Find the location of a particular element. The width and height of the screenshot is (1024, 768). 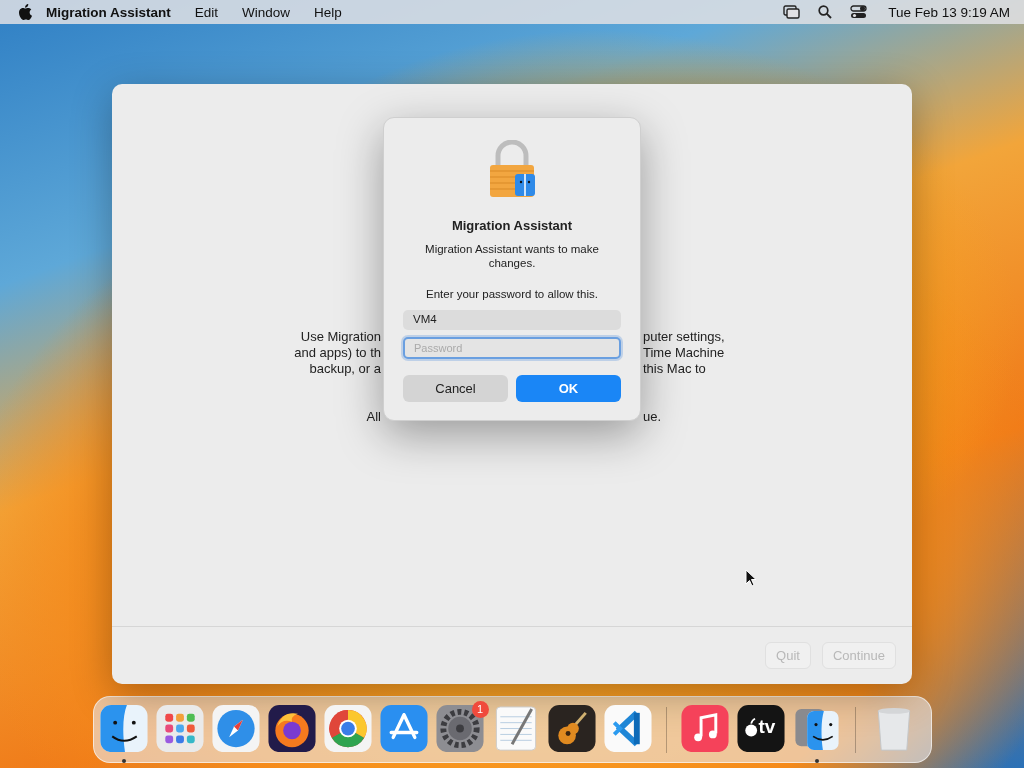

code-chevron-icon is located at coordinates (627, 729).